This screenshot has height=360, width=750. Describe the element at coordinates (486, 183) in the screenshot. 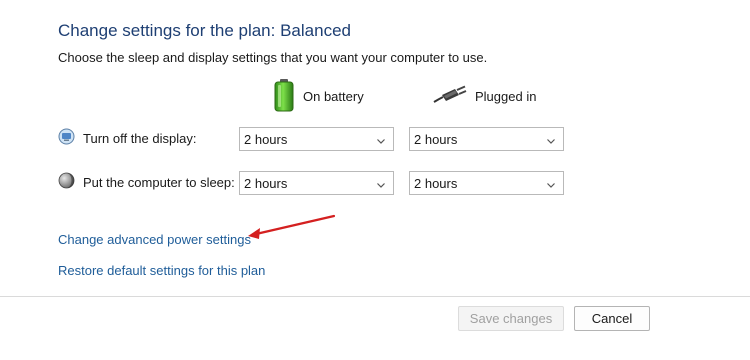

I see `sleep-plugged-select: 2 hours` at that location.